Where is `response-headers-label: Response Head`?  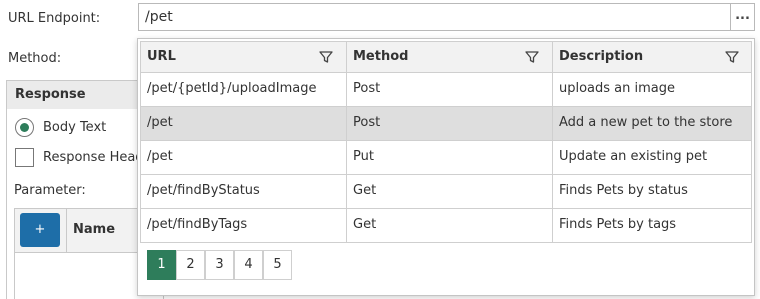
response-headers-label: Response Head is located at coordinates (93, 157).